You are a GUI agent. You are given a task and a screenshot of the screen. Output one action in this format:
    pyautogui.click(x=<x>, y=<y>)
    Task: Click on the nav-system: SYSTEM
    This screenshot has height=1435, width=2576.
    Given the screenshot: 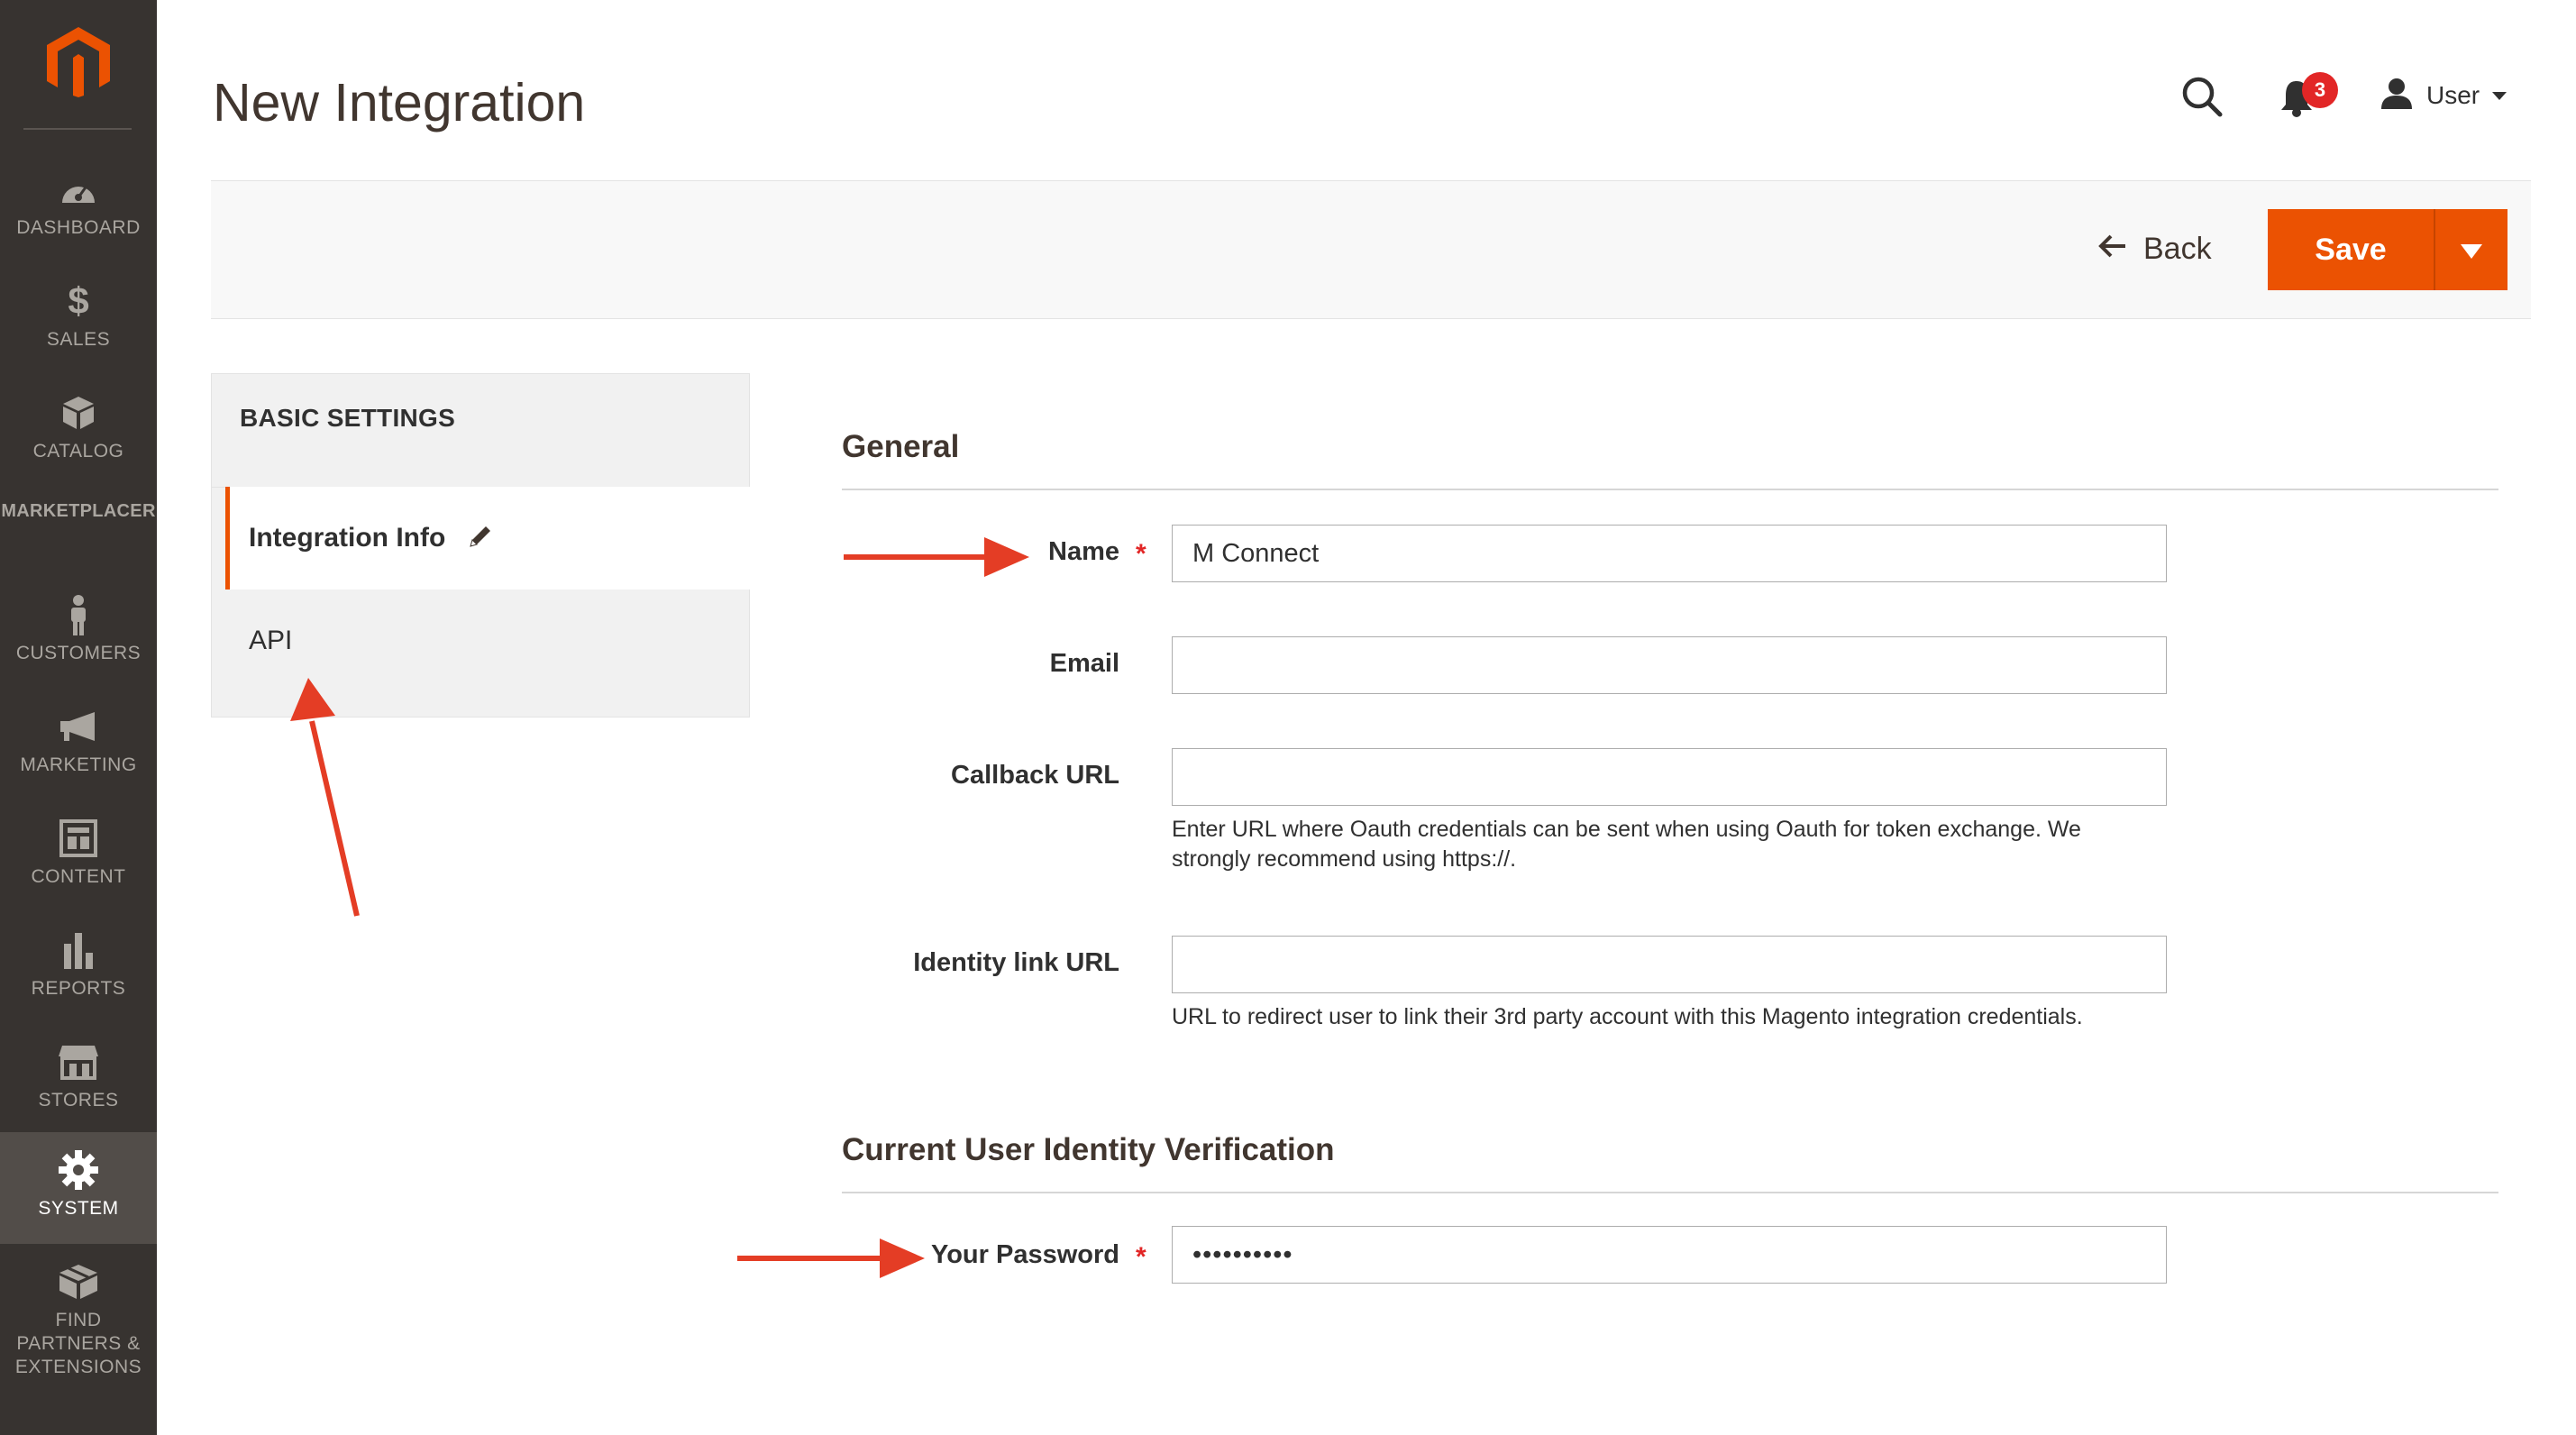 What is the action you would take?
    pyautogui.click(x=78, y=1188)
    